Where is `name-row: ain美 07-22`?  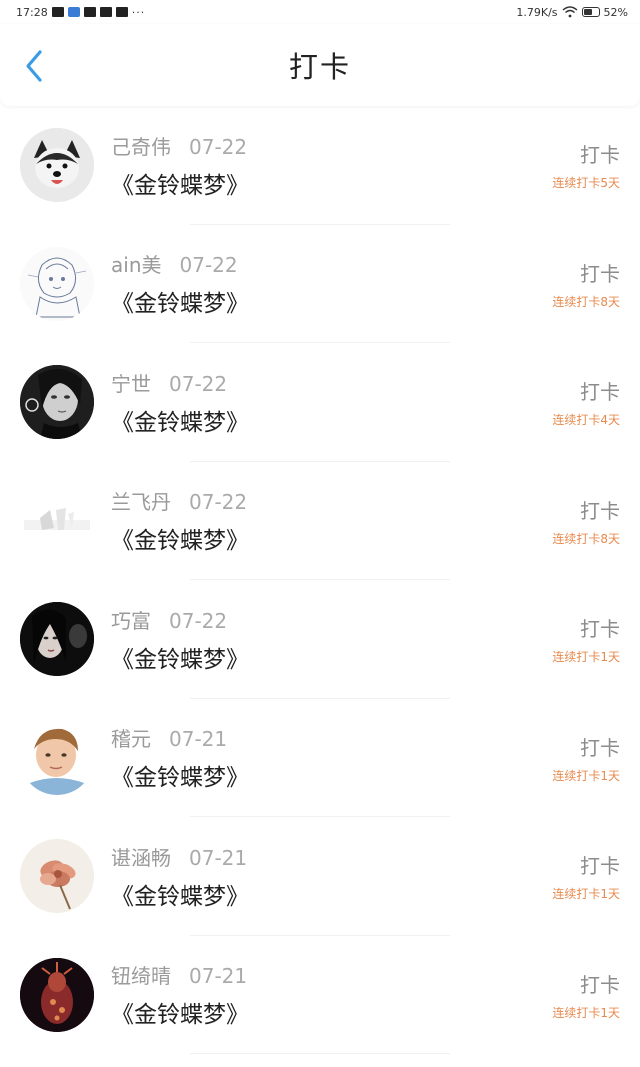 name-row: ain美 07-22 is located at coordinates (331, 263).